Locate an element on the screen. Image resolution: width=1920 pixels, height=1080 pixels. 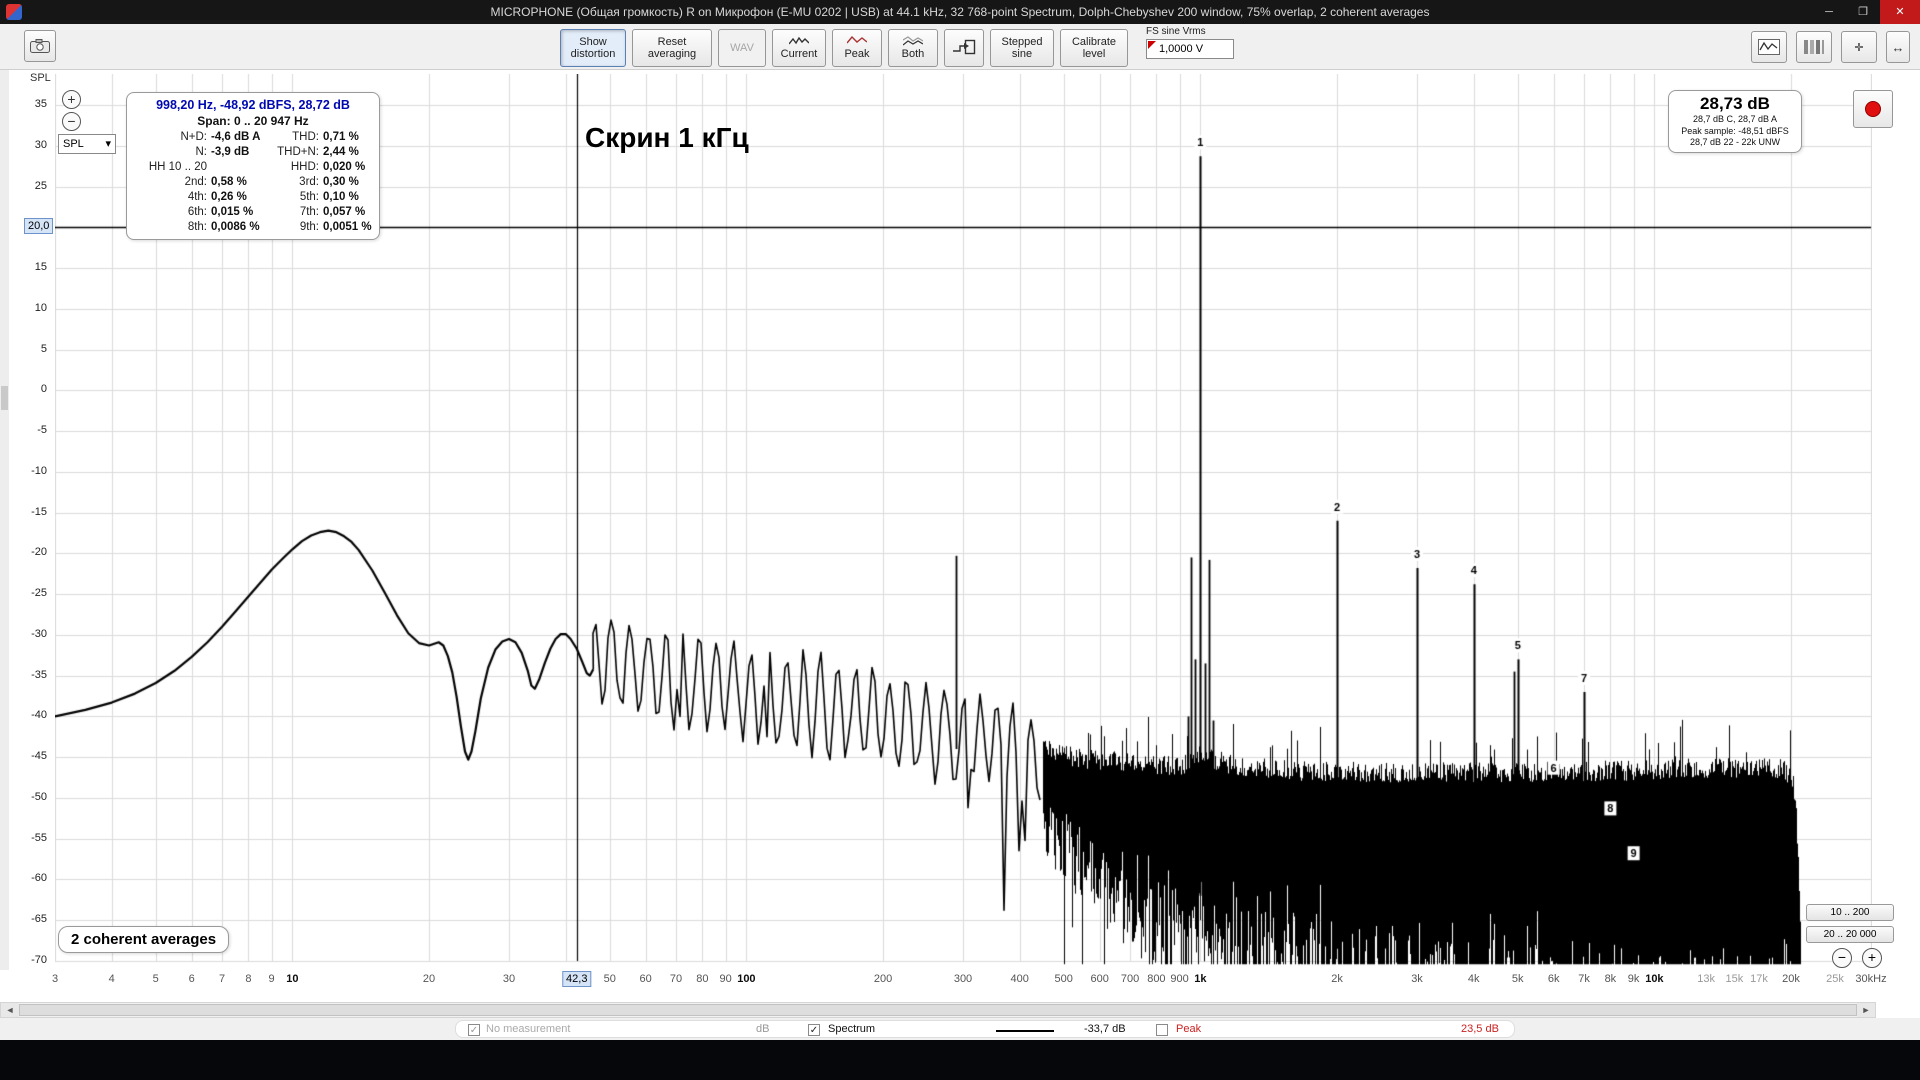
pan-icon: ✛ is located at coordinates (1859, 47).